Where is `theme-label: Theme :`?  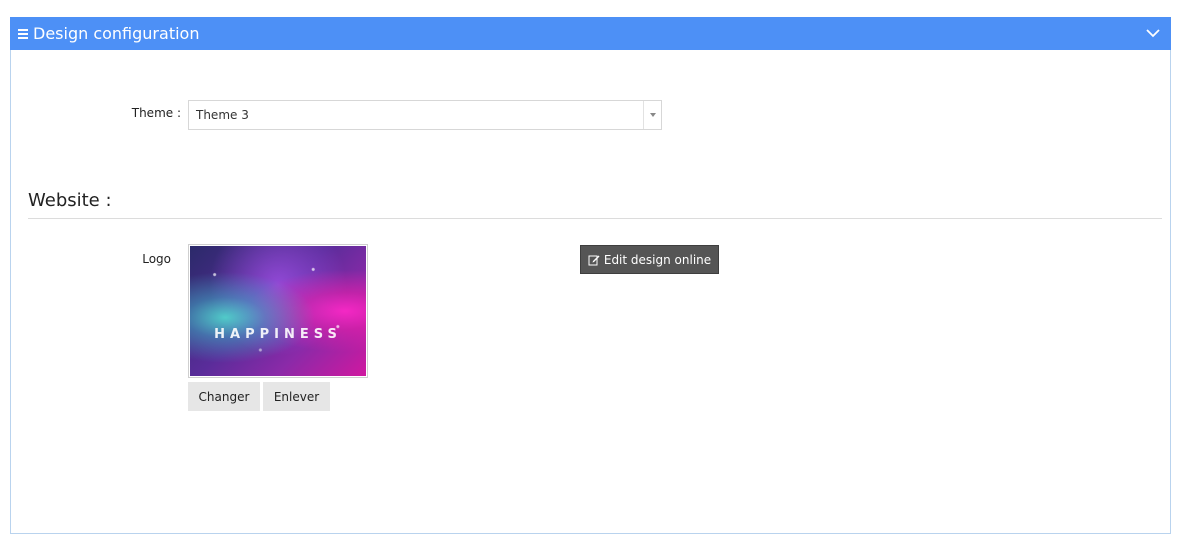 theme-label: Theme : is located at coordinates (156, 113).